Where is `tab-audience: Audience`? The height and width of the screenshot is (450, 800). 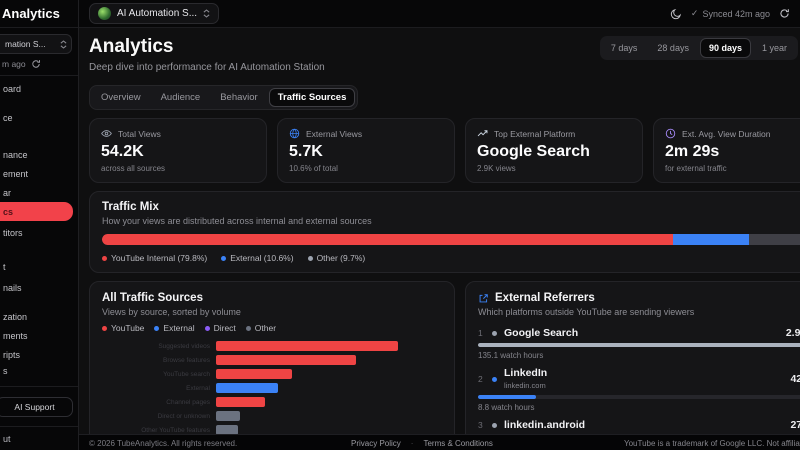 tab-audience: Audience is located at coordinates (181, 97).